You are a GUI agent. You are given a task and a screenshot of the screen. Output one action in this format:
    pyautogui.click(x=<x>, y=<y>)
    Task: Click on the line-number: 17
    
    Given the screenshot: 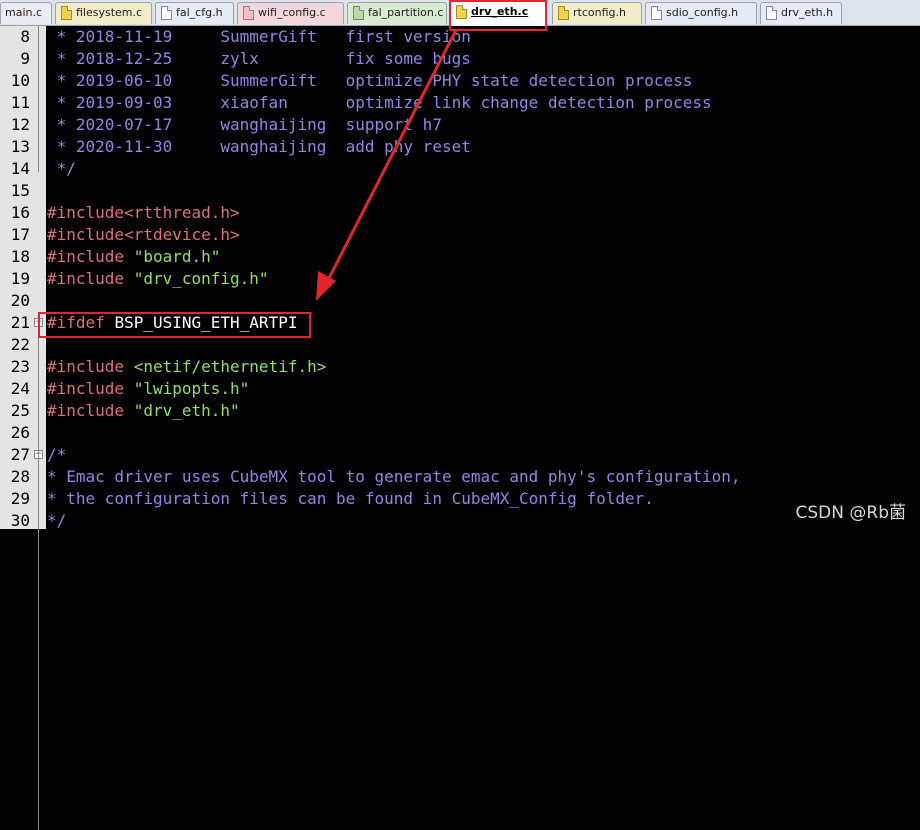 What is the action you would take?
    pyautogui.click(x=20, y=234)
    